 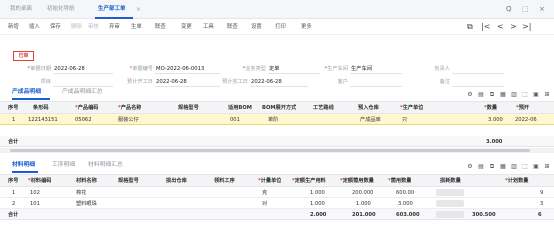 What do you see at coordinates (256, 27) in the screenshot?
I see `toolbar-settings-button: 设置` at bounding box center [256, 27].